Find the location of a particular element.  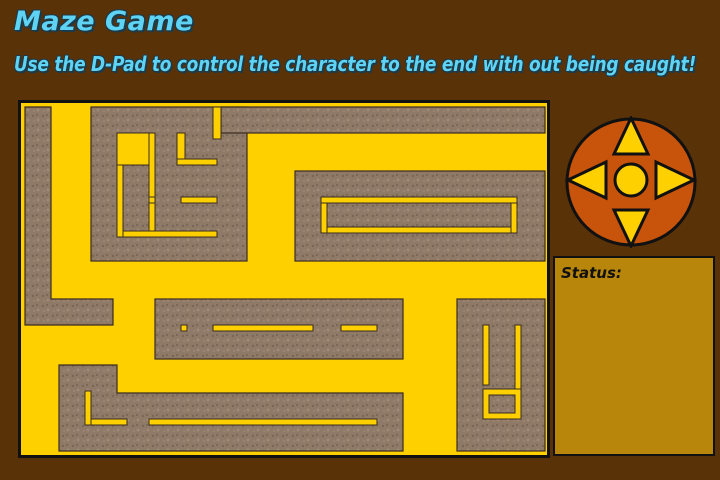

dpad-controller is located at coordinates (631, 182).